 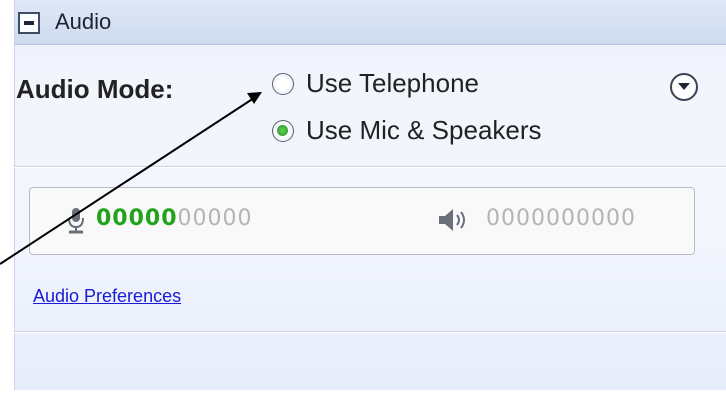 What do you see at coordinates (452, 220) in the screenshot?
I see `speaker-icon` at bounding box center [452, 220].